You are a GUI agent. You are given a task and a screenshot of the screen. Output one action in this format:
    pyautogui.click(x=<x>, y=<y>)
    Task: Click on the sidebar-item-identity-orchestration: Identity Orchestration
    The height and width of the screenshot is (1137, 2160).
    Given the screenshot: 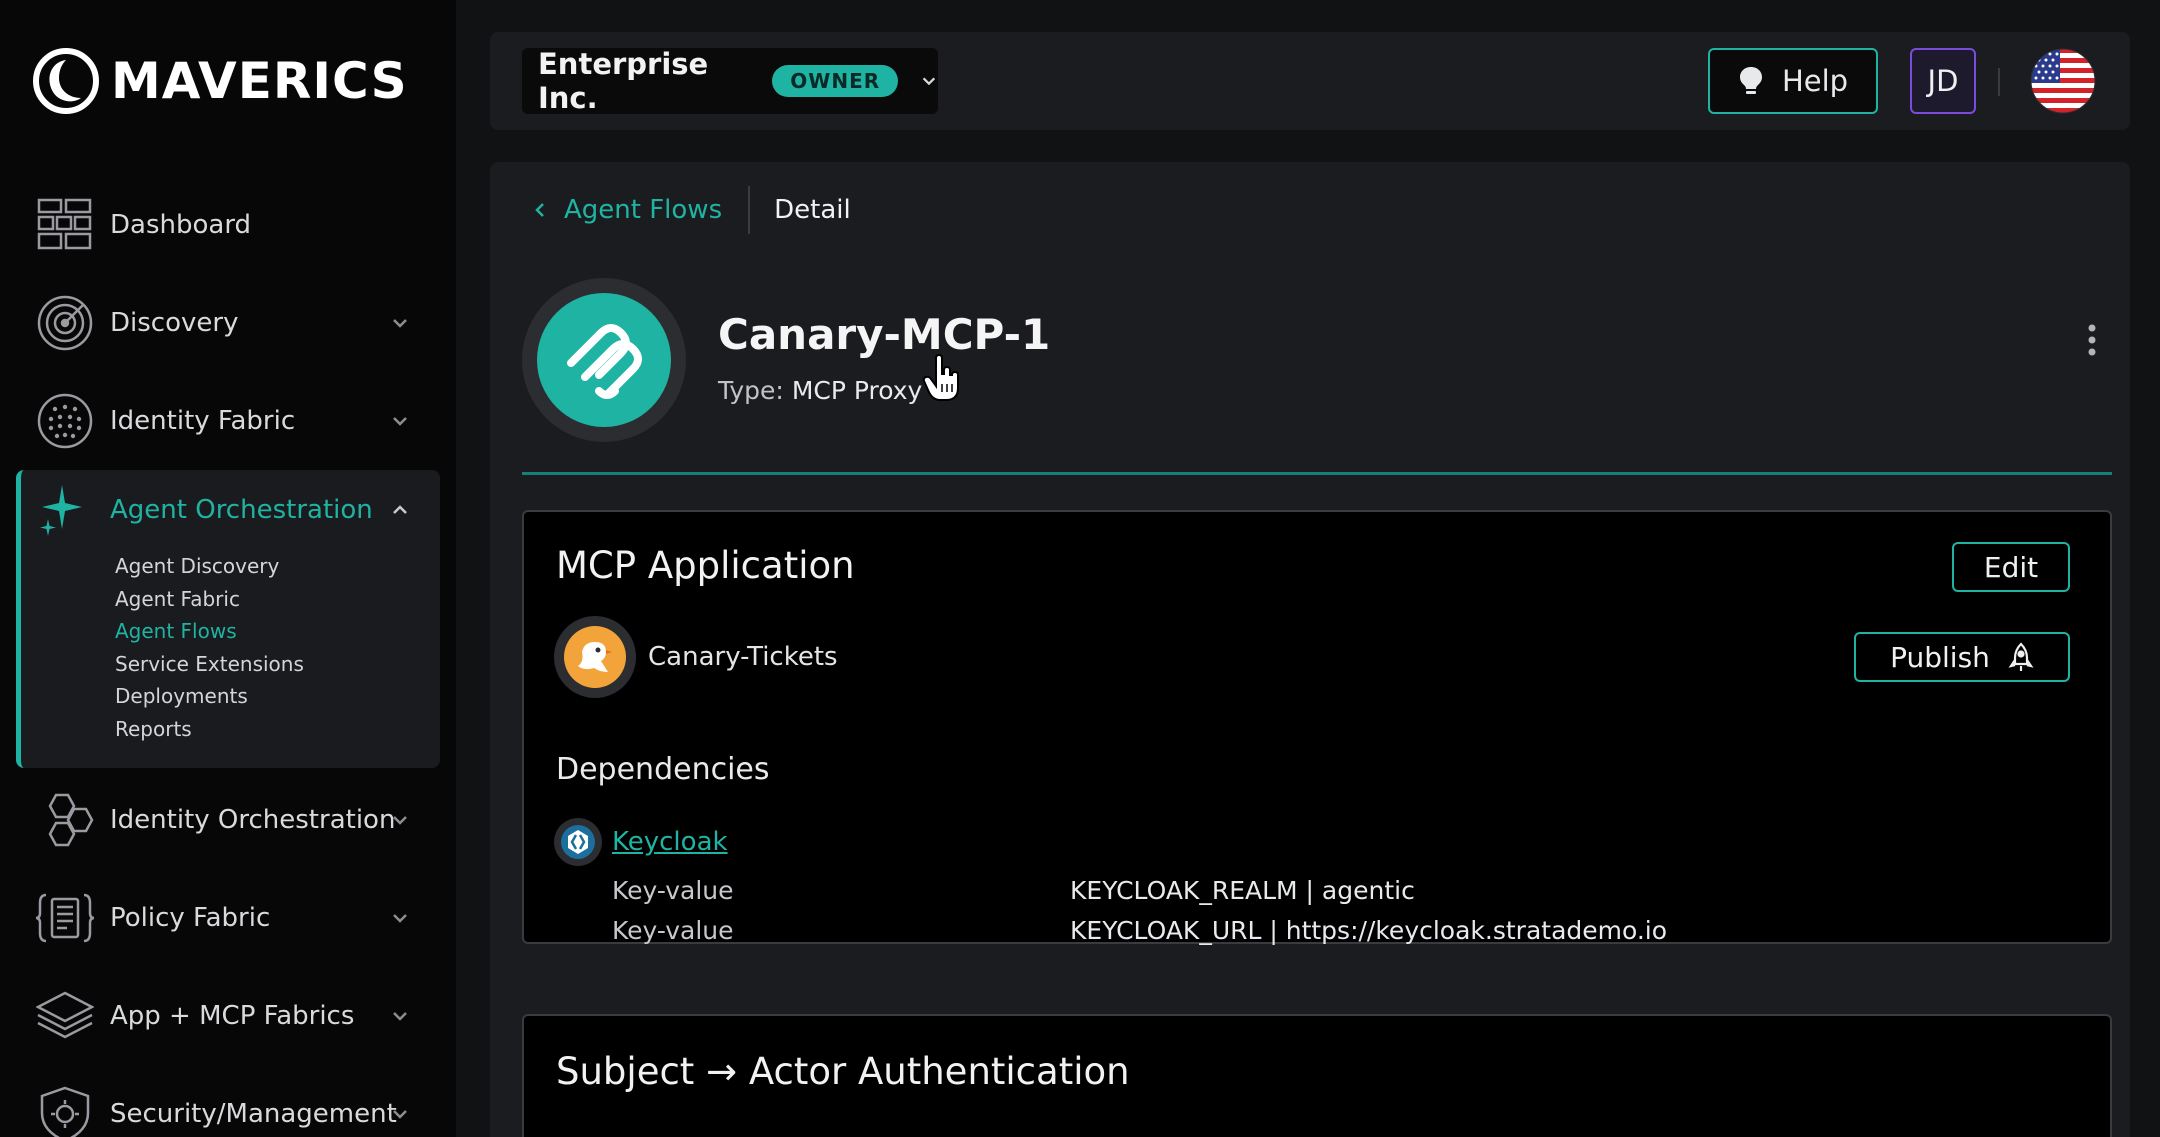 What is the action you would take?
    pyautogui.click(x=228, y=820)
    